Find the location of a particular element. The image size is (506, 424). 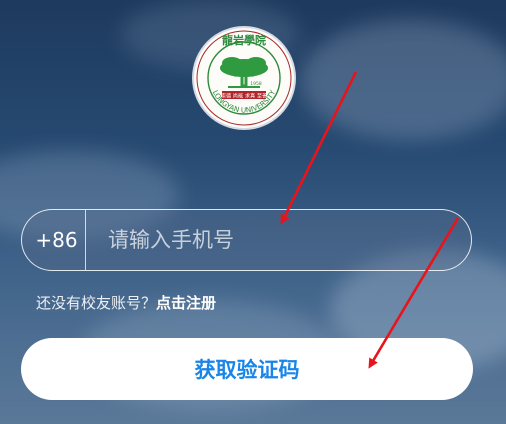

phone-input is located at coordinates (278, 240).